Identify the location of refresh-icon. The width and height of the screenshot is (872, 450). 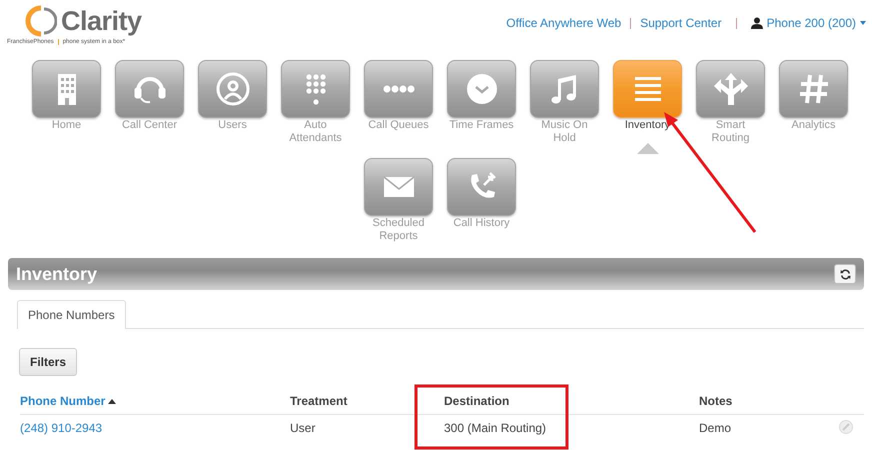
(845, 274).